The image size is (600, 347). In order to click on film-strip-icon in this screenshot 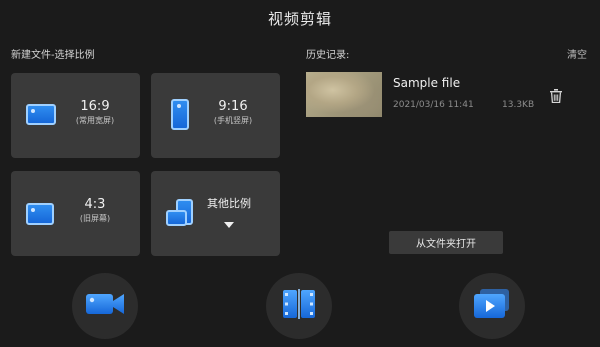, I will do `click(299, 306)`.